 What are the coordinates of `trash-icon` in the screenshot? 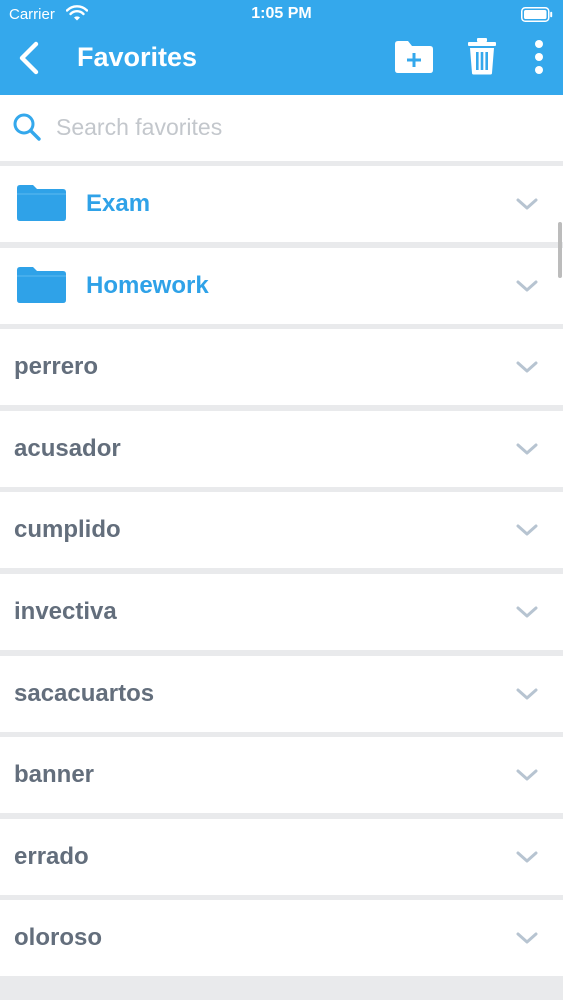 It's located at (482, 56).